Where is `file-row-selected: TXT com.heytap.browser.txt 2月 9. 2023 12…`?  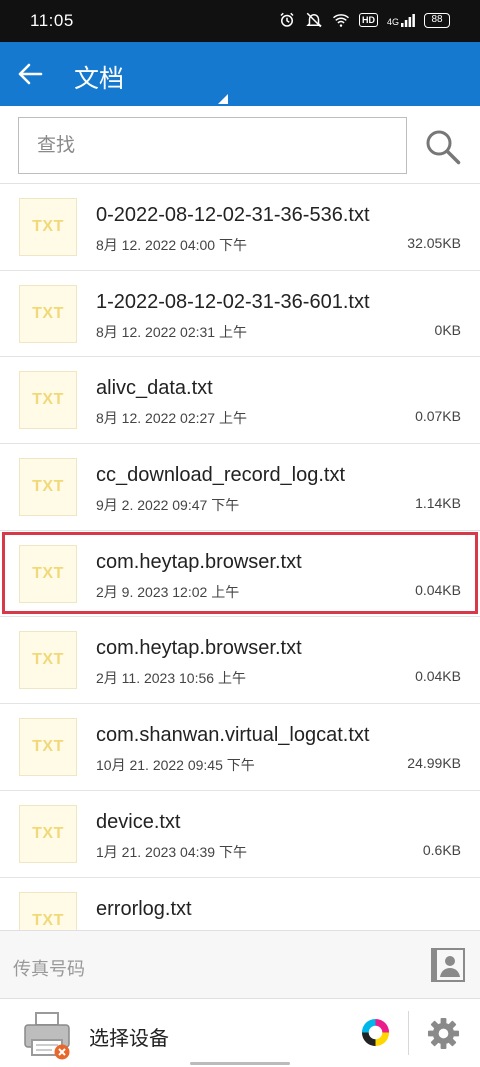
file-row-selected: TXT com.heytap.browser.txt 2月 9. 2023 12… is located at coordinates (240, 574).